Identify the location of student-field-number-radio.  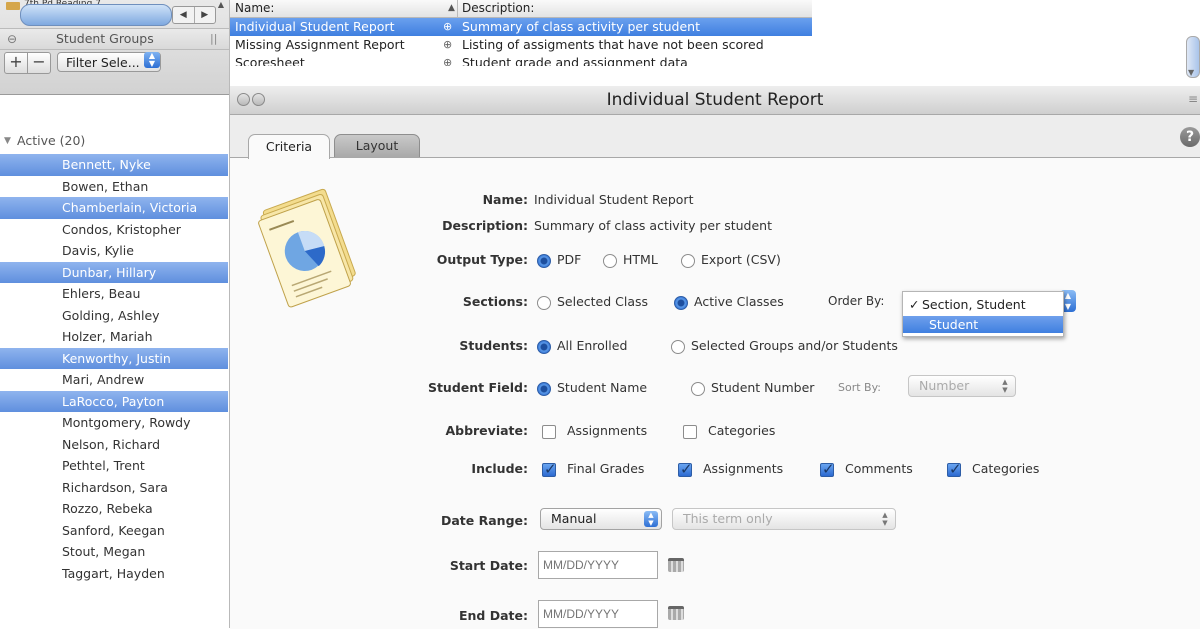
(698, 389).